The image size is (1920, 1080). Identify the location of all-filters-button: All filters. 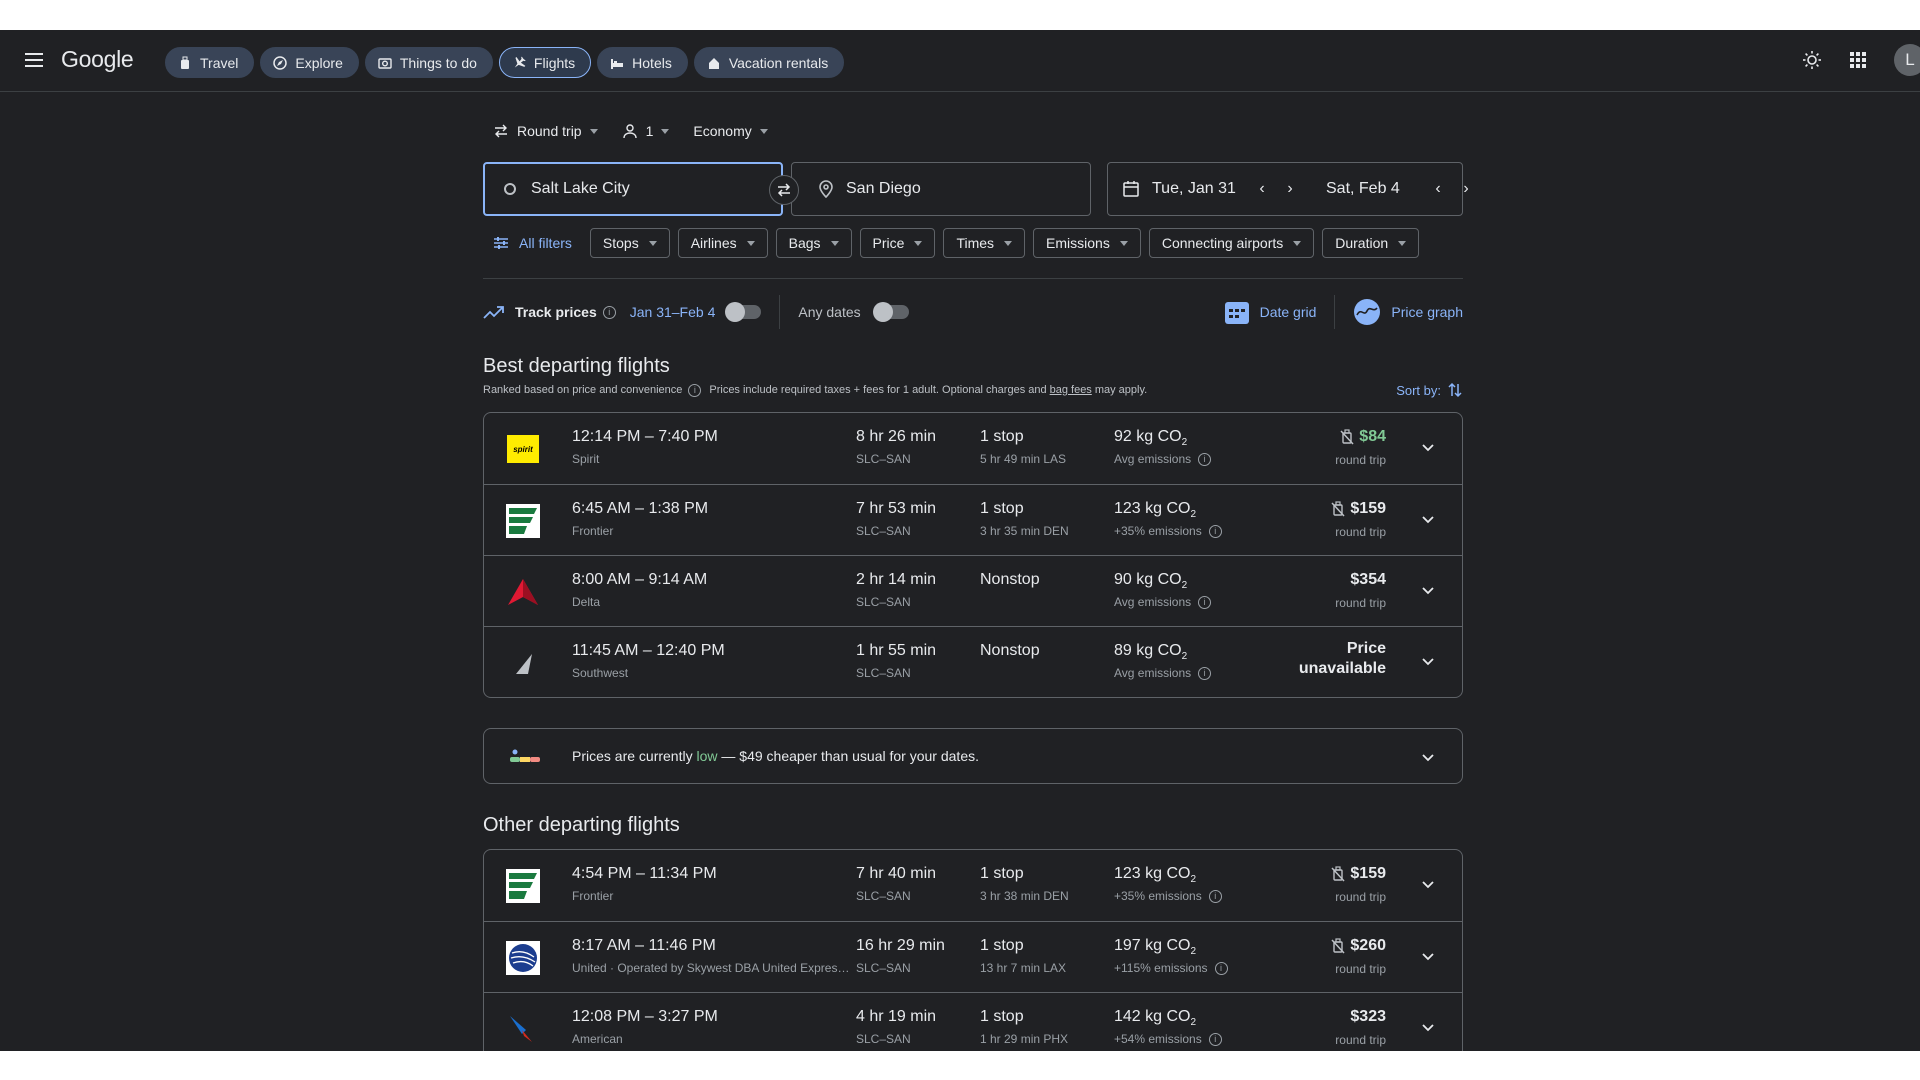
(532, 243).